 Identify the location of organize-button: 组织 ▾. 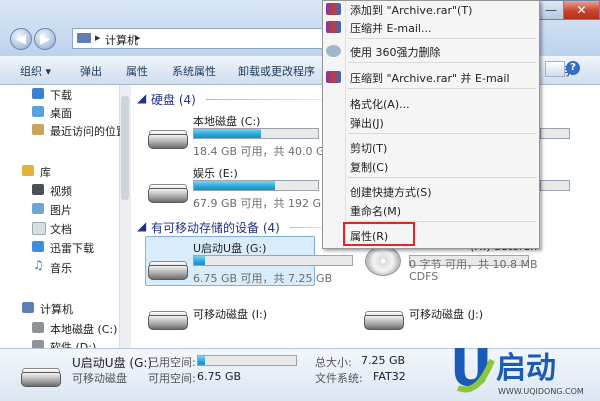
(35, 71).